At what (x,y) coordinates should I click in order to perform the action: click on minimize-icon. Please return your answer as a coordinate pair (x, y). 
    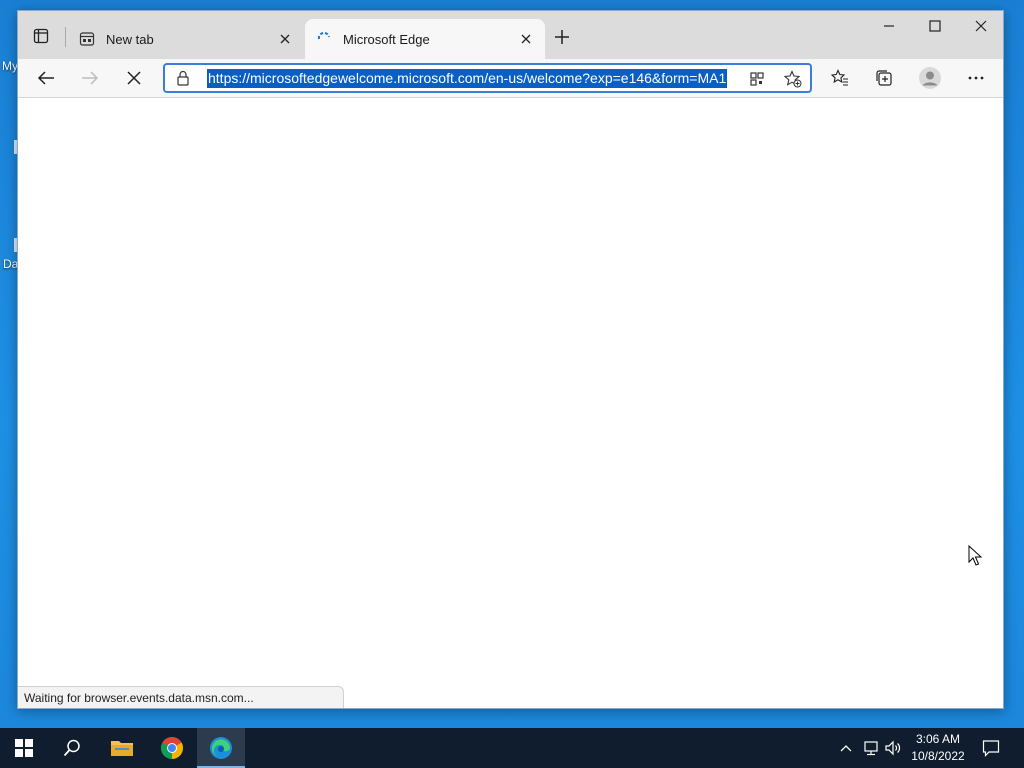
    Looking at the image, I should click on (889, 26).